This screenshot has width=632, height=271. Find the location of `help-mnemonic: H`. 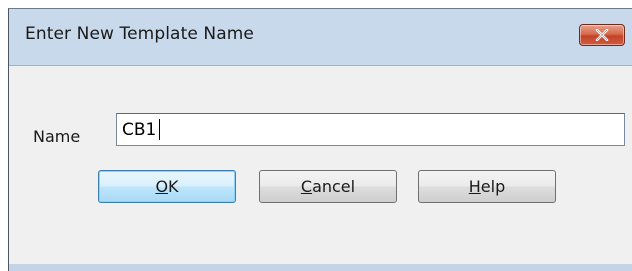

help-mnemonic: H is located at coordinates (474, 186).